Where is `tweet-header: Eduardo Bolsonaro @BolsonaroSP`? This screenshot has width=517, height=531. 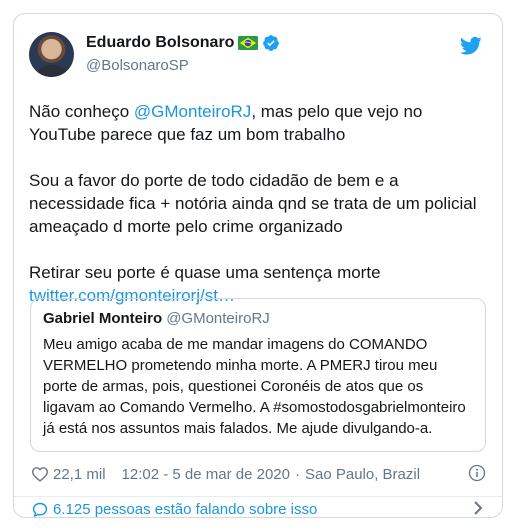 tweet-header: Eduardo Bolsonaro @BolsonaroSP is located at coordinates (257, 58).